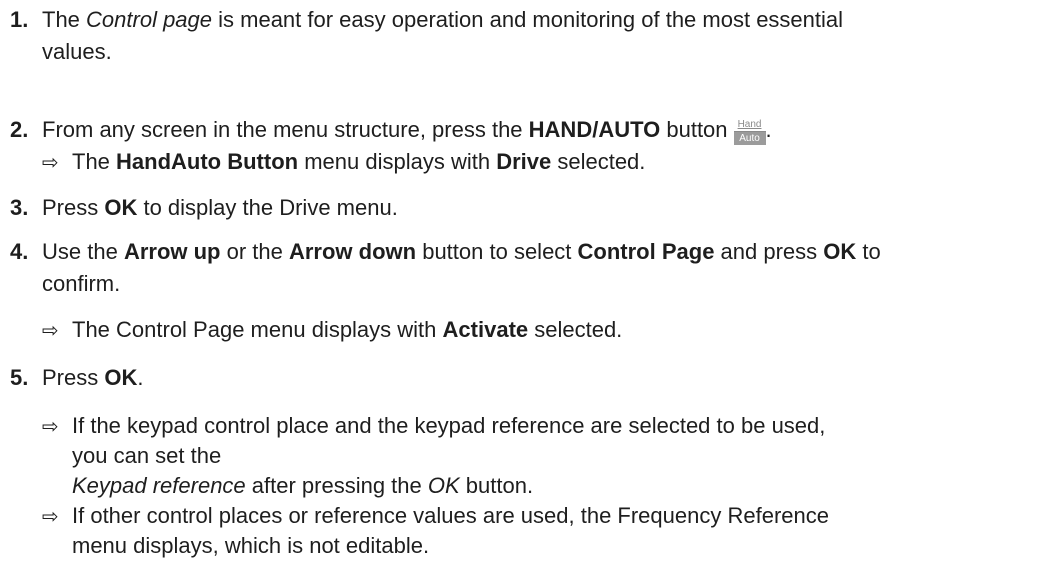 This screenshot has height=576, width=1056. I want to click on step-number: 3., so click(19, 207).